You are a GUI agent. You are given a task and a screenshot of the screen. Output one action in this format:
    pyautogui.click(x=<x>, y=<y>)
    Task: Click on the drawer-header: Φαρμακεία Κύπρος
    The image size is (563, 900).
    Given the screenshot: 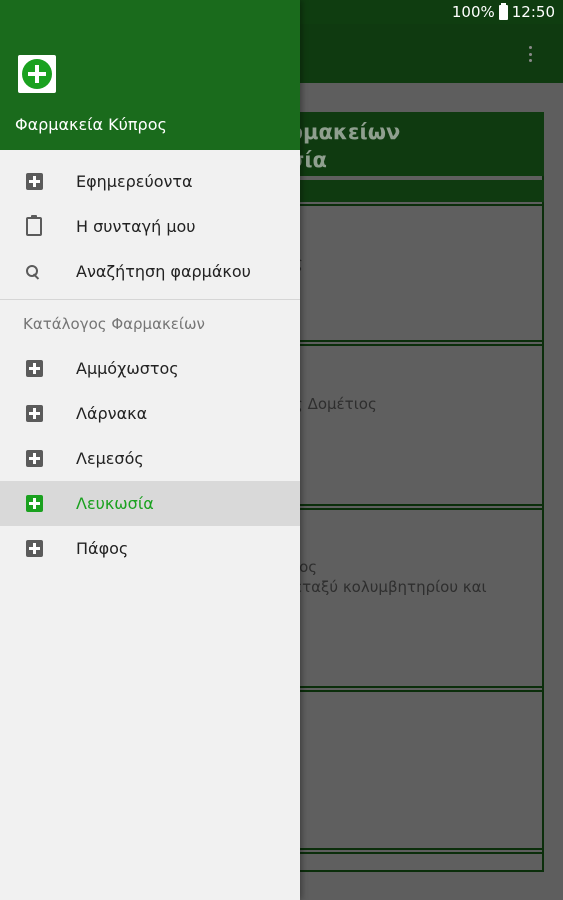 What is the action you would take?
    pyautogui.click(x=150, y=75)
    